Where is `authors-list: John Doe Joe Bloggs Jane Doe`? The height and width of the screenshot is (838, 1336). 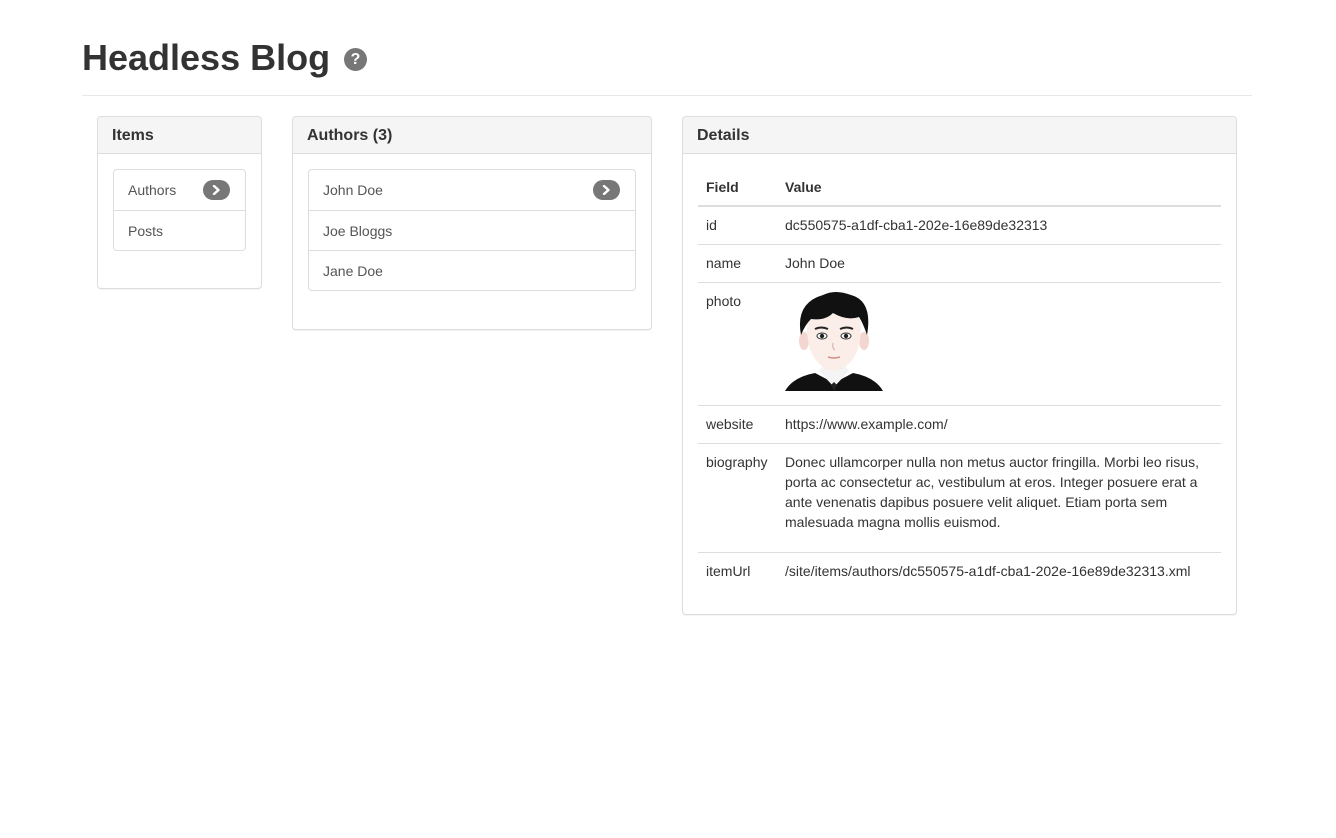 authors-list: John Doe Joe Bloggs Jane Doe is located at coordinates (472, 230).